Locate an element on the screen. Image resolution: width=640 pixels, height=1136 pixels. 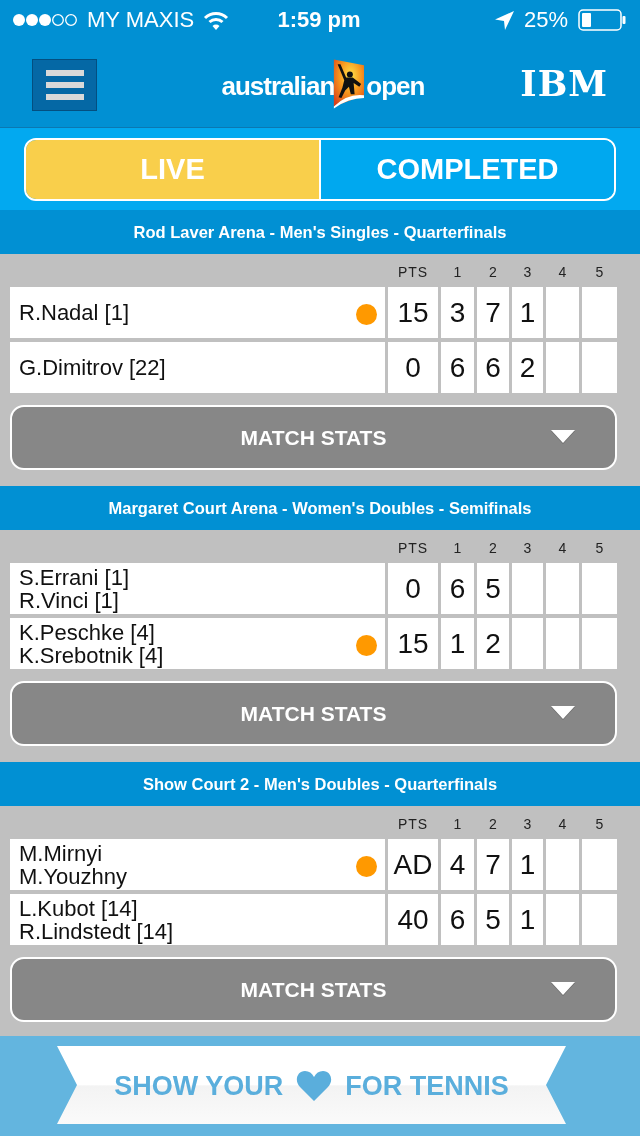
heart-icon is located at coordinates (314, 1085).